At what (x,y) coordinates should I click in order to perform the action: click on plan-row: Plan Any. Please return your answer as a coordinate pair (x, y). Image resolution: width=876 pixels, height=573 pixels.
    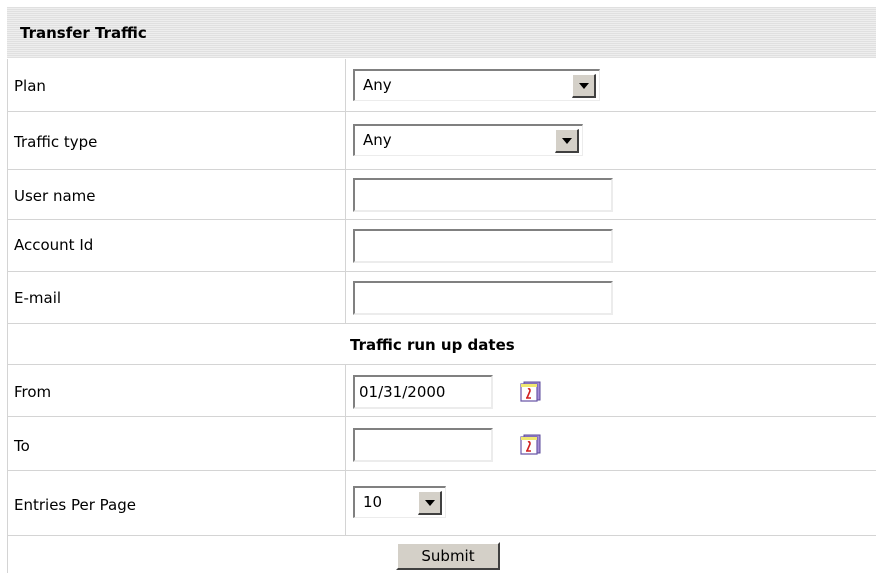
    Looking at the image, I should click on (441, 85).